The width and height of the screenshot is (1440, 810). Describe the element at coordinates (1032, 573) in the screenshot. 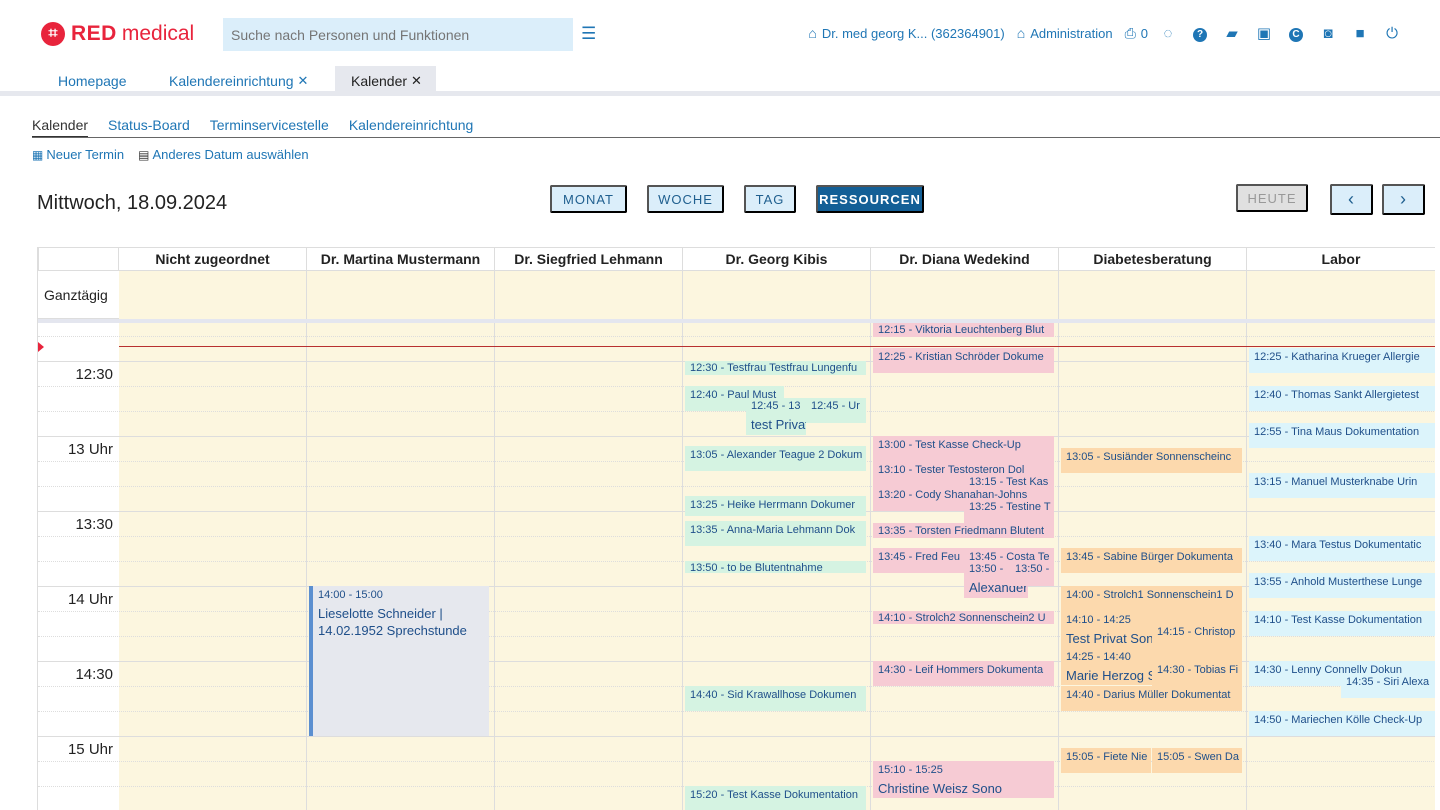

I see `appointment: 13:50 -` at that location.